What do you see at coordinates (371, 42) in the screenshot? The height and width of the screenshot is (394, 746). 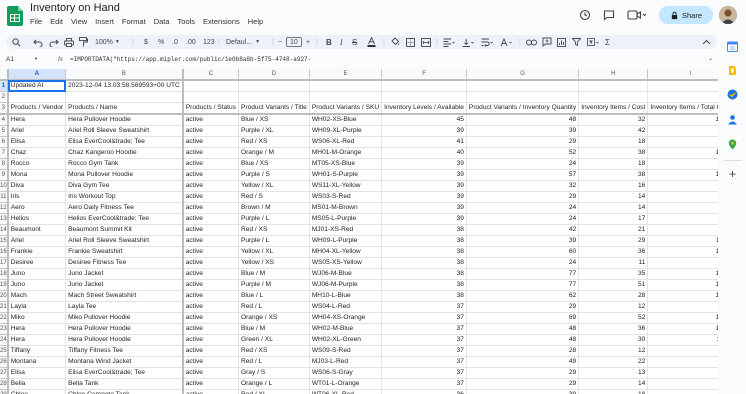 I see `text-color-icon` at bounding box center [371, 42].